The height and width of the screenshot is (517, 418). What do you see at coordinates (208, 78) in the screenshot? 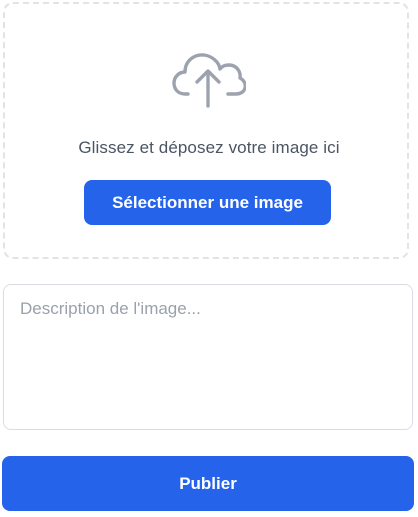
I see `cloud-upload-icon` at bounding box center [208, 78].